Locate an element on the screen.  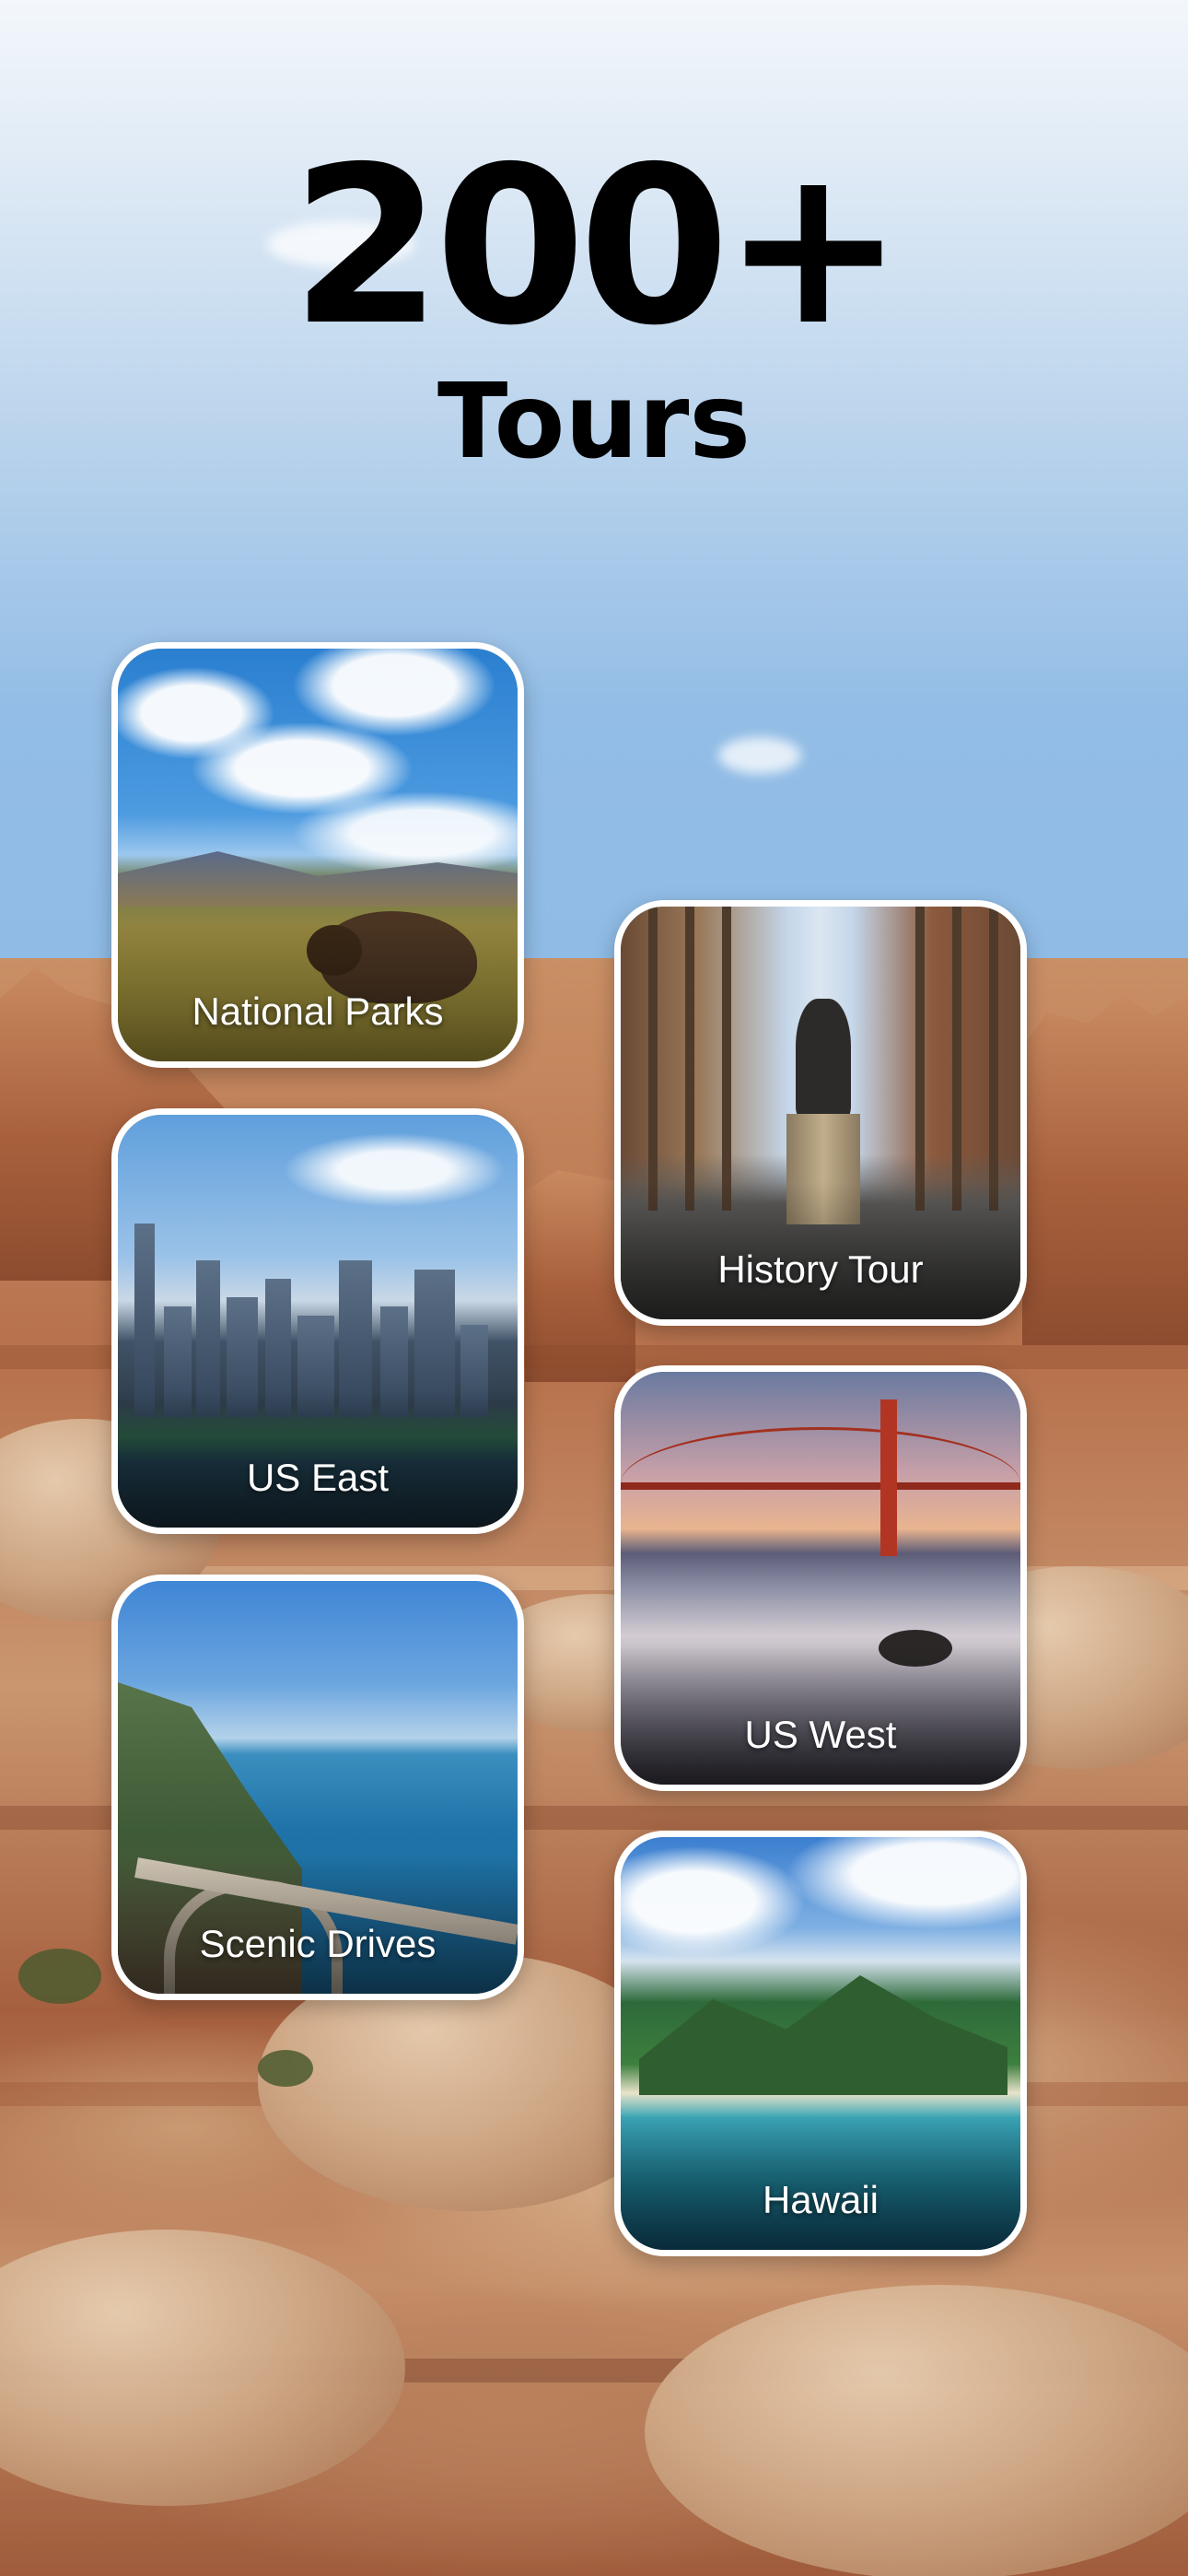
tour-card-history-tour: History Tour is located at coordinates (821, 1113).